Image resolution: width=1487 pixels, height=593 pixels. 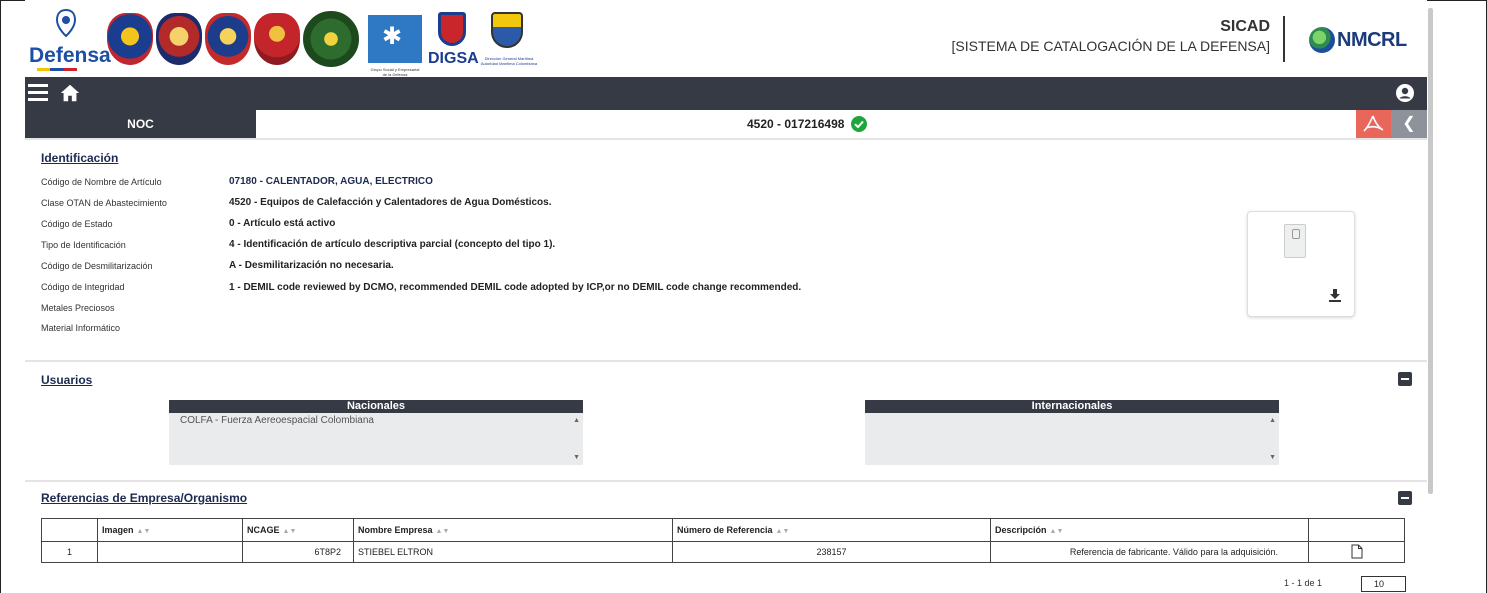 I want to click on col-descripcion-label: Descripción, so click(x=1021, y=530).